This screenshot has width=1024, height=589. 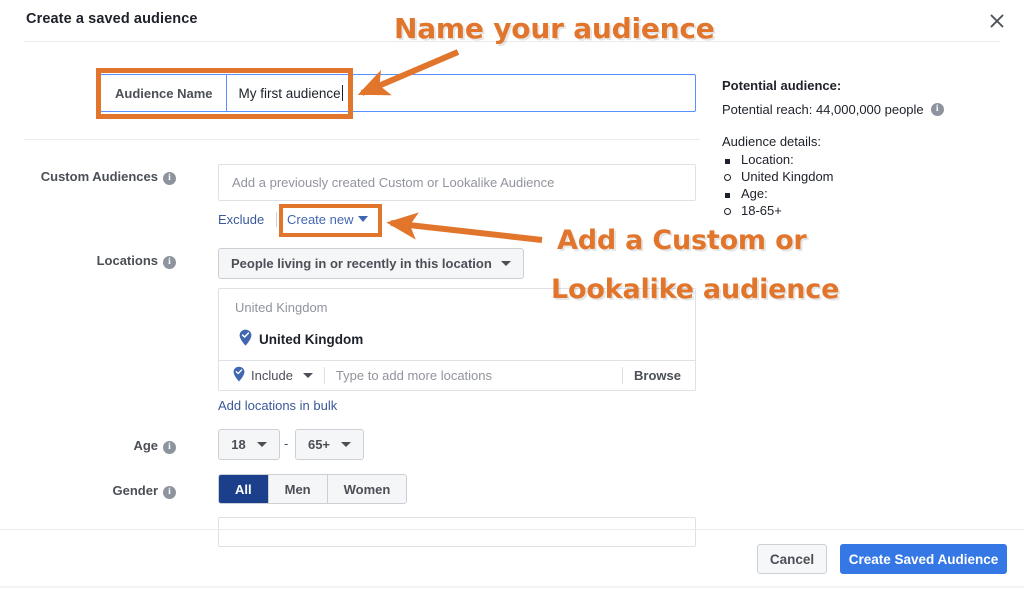 I want to click on create-saved-audience-button: Create Saved Audience, so click(x=923, y=559).